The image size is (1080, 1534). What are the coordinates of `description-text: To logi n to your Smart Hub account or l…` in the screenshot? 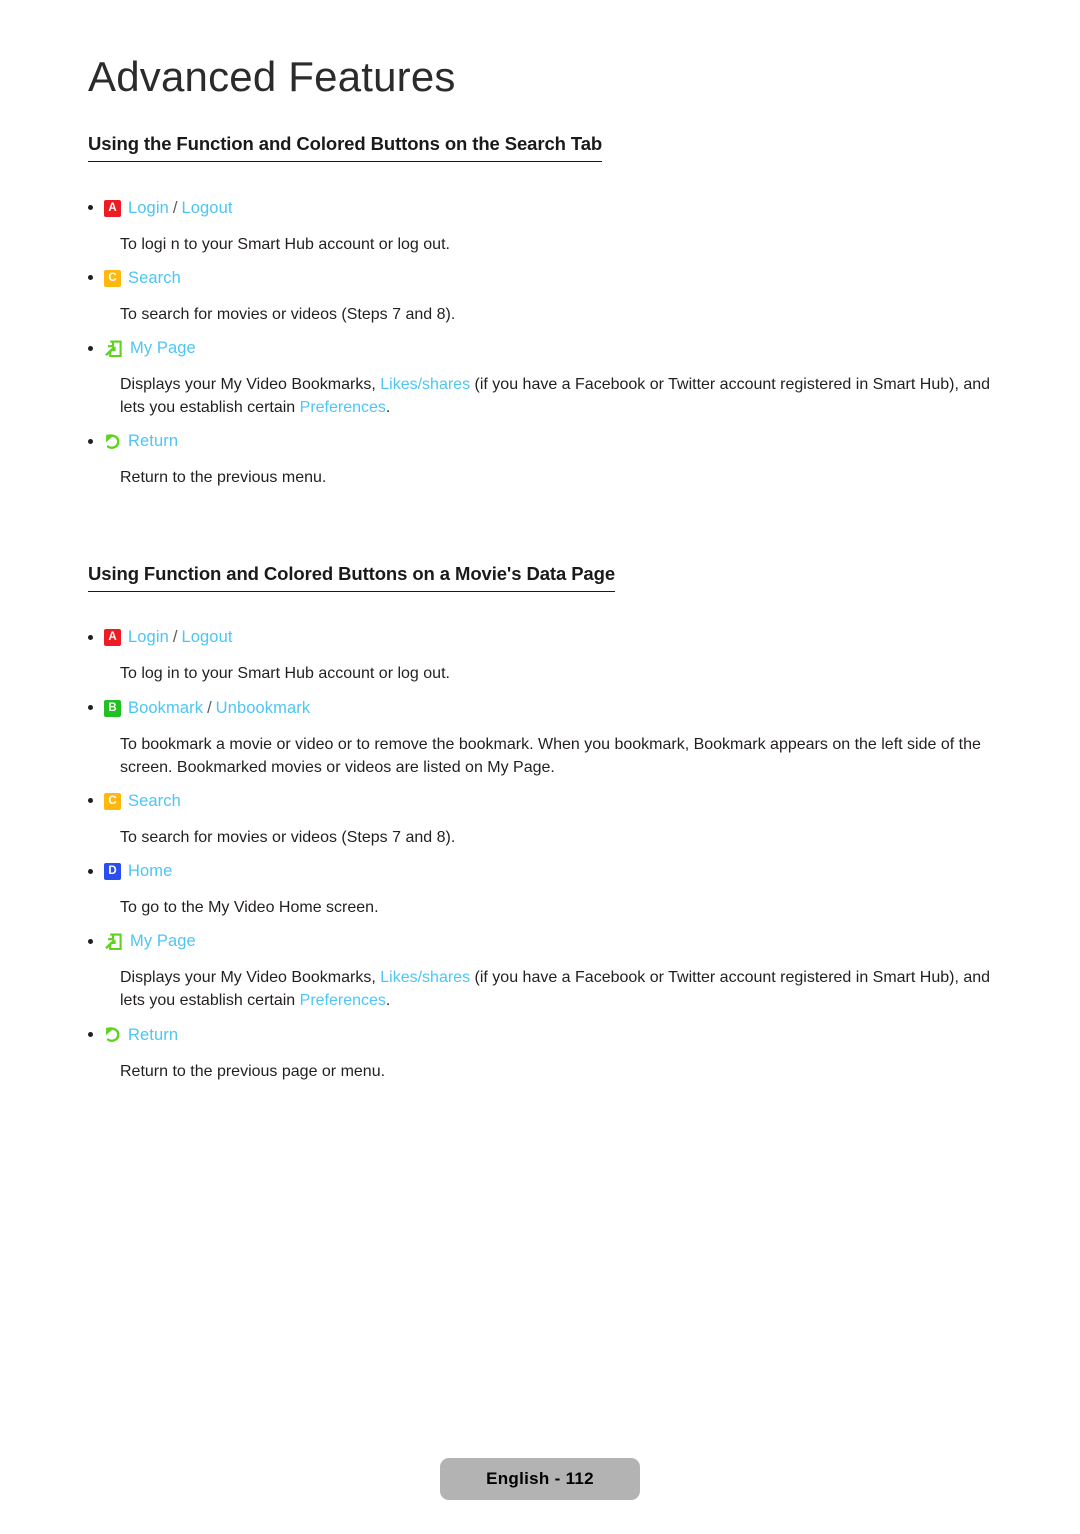 It's located at (285, 244).